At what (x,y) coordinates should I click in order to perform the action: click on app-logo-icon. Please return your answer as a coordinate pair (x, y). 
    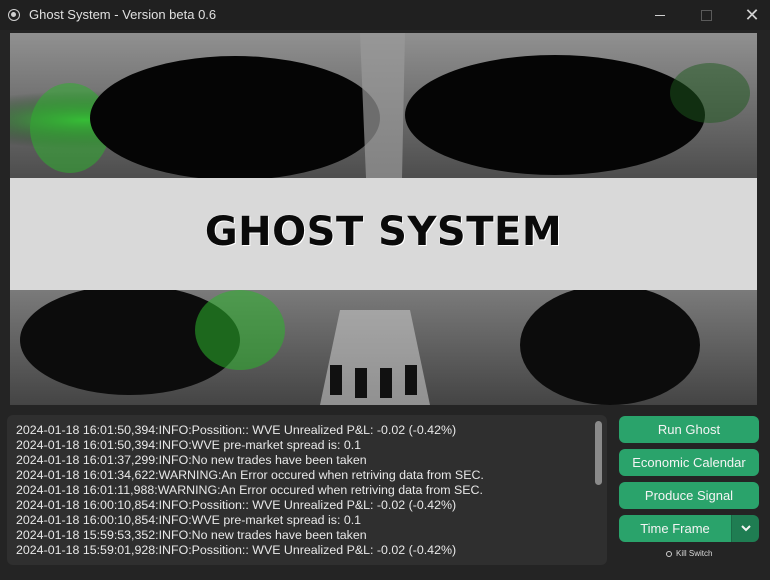
    Looking at the image, I should click on (14, 15).